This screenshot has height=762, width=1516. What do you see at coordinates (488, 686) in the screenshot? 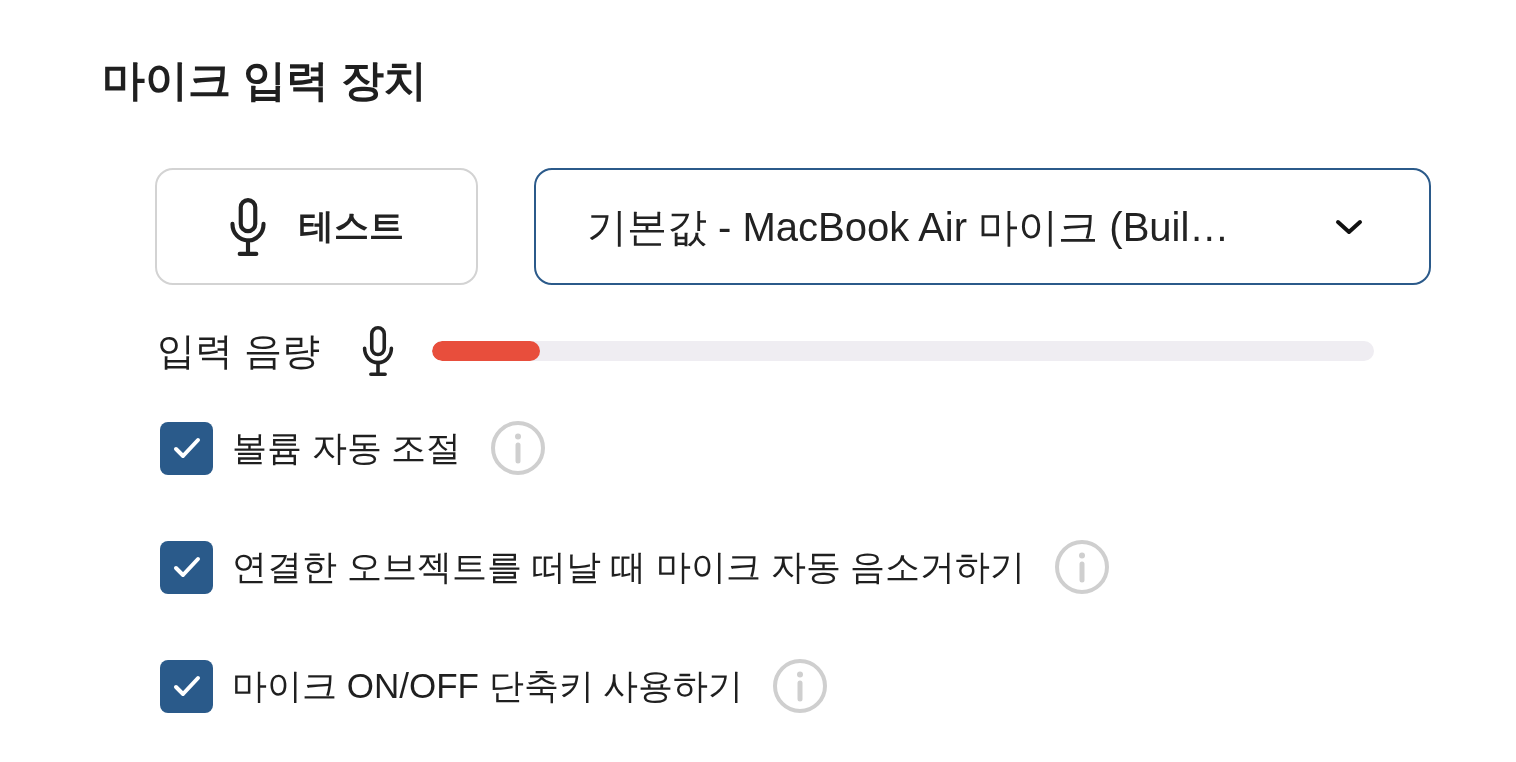
I see `option-label: 마이크 ON/OFF 단축키 사용하기` at bounding box center [488, 686].